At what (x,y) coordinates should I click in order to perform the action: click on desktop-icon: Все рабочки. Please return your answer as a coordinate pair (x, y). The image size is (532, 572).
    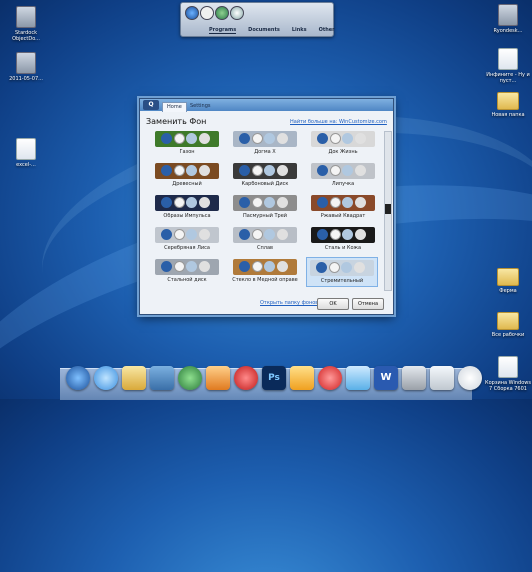
    Looking at the image, I should click on (508, 325).